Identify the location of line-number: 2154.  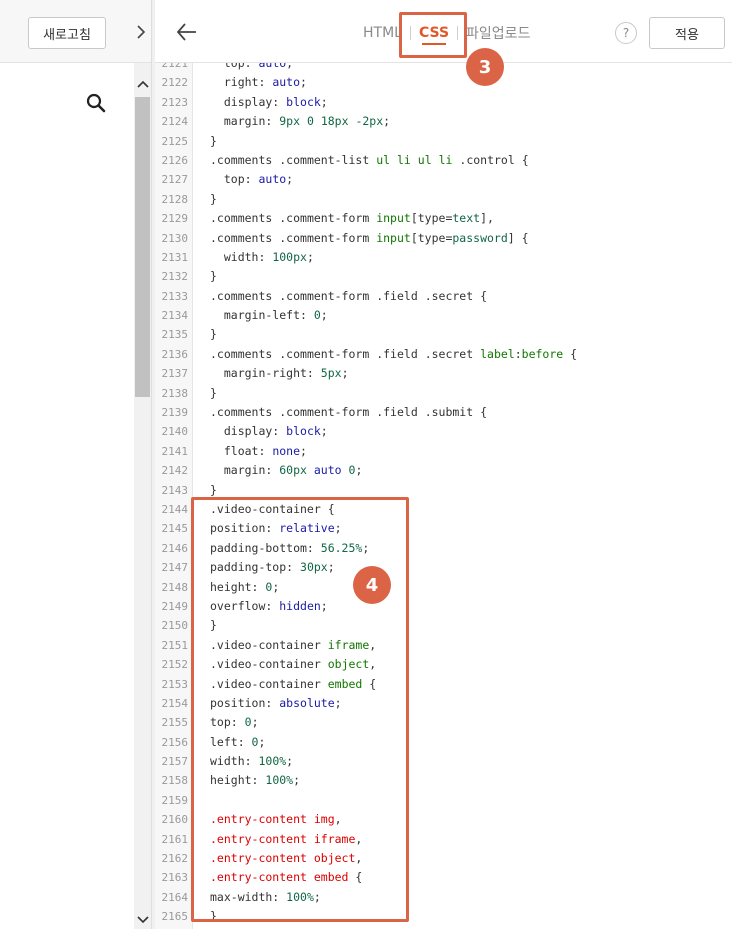
(175, 703).